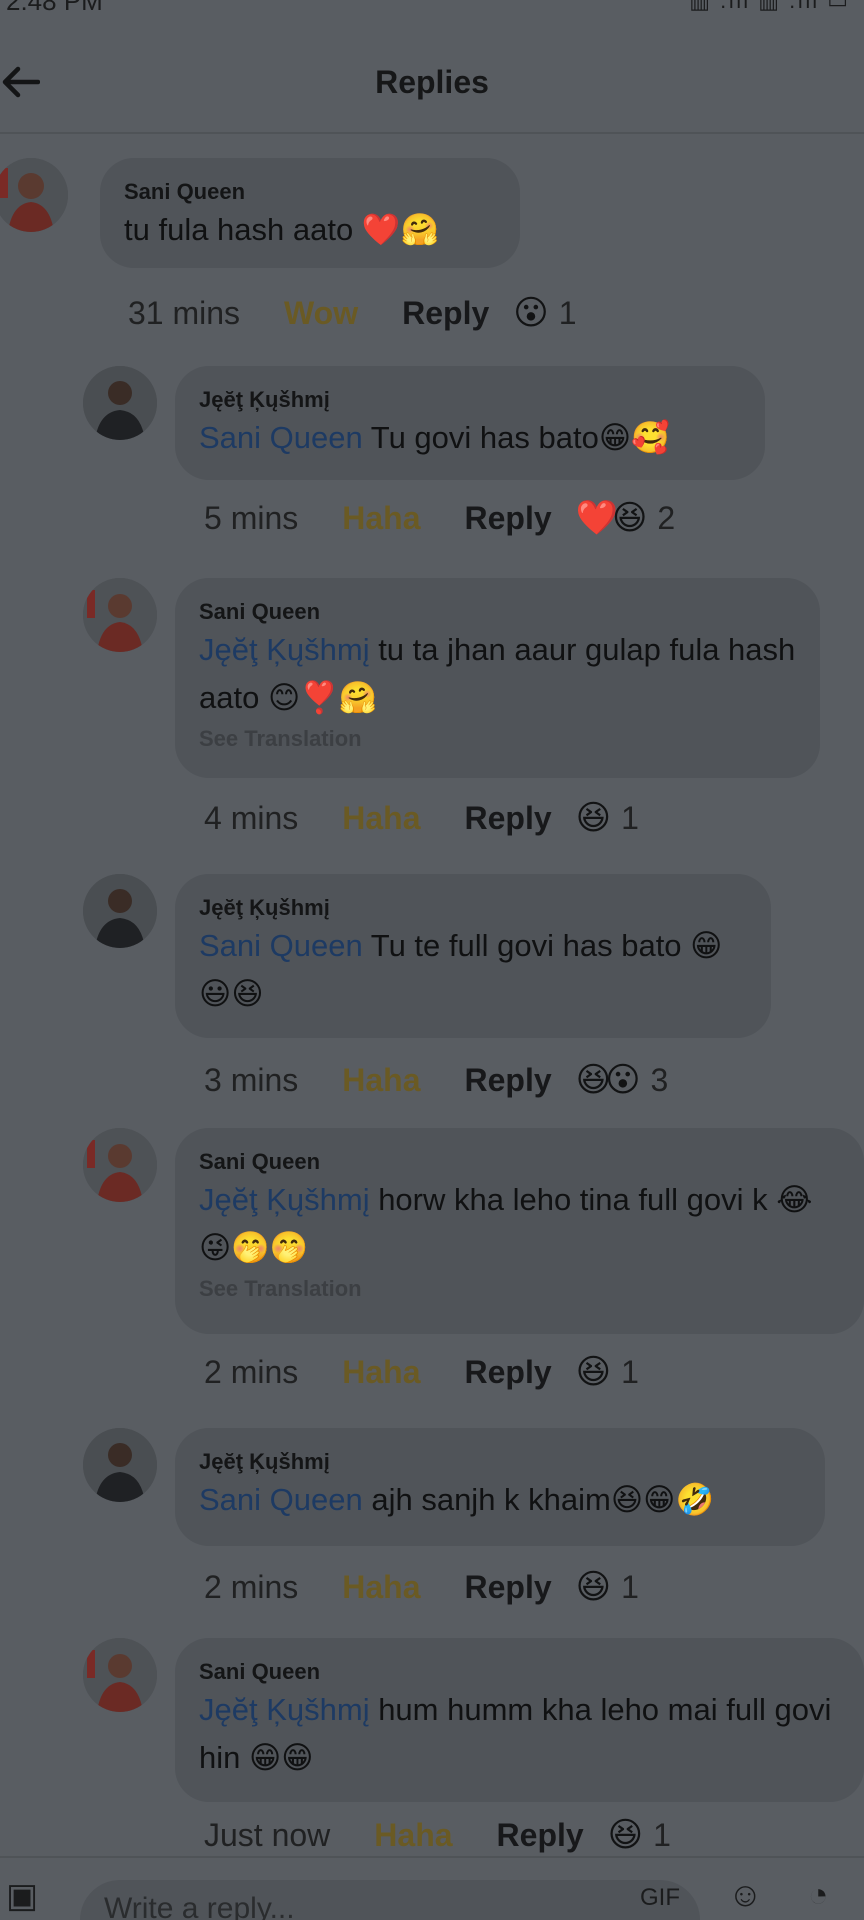  I want to click on header: Replies, so click(432, 76).